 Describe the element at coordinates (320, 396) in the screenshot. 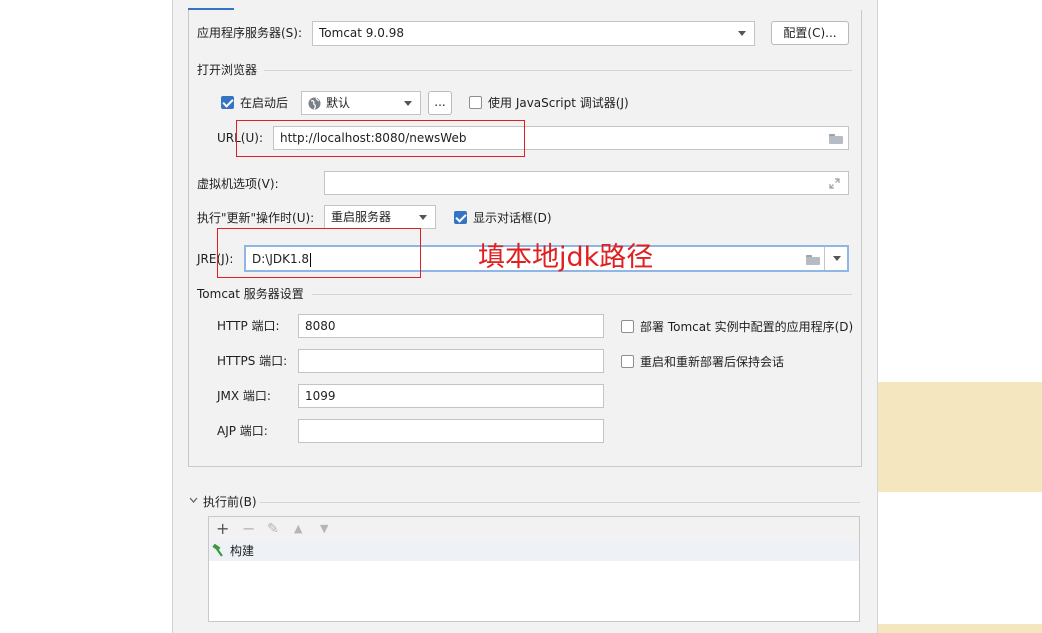

I see `jmx-port-value: 1099` at that location.